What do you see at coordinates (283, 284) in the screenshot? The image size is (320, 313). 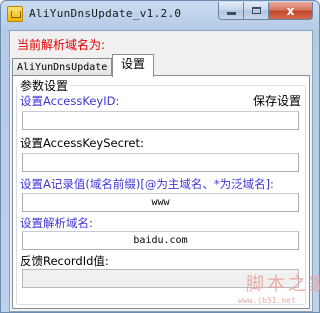 I see `watermark-logo-text: 脚本之家` at bounding box center [283, 284].